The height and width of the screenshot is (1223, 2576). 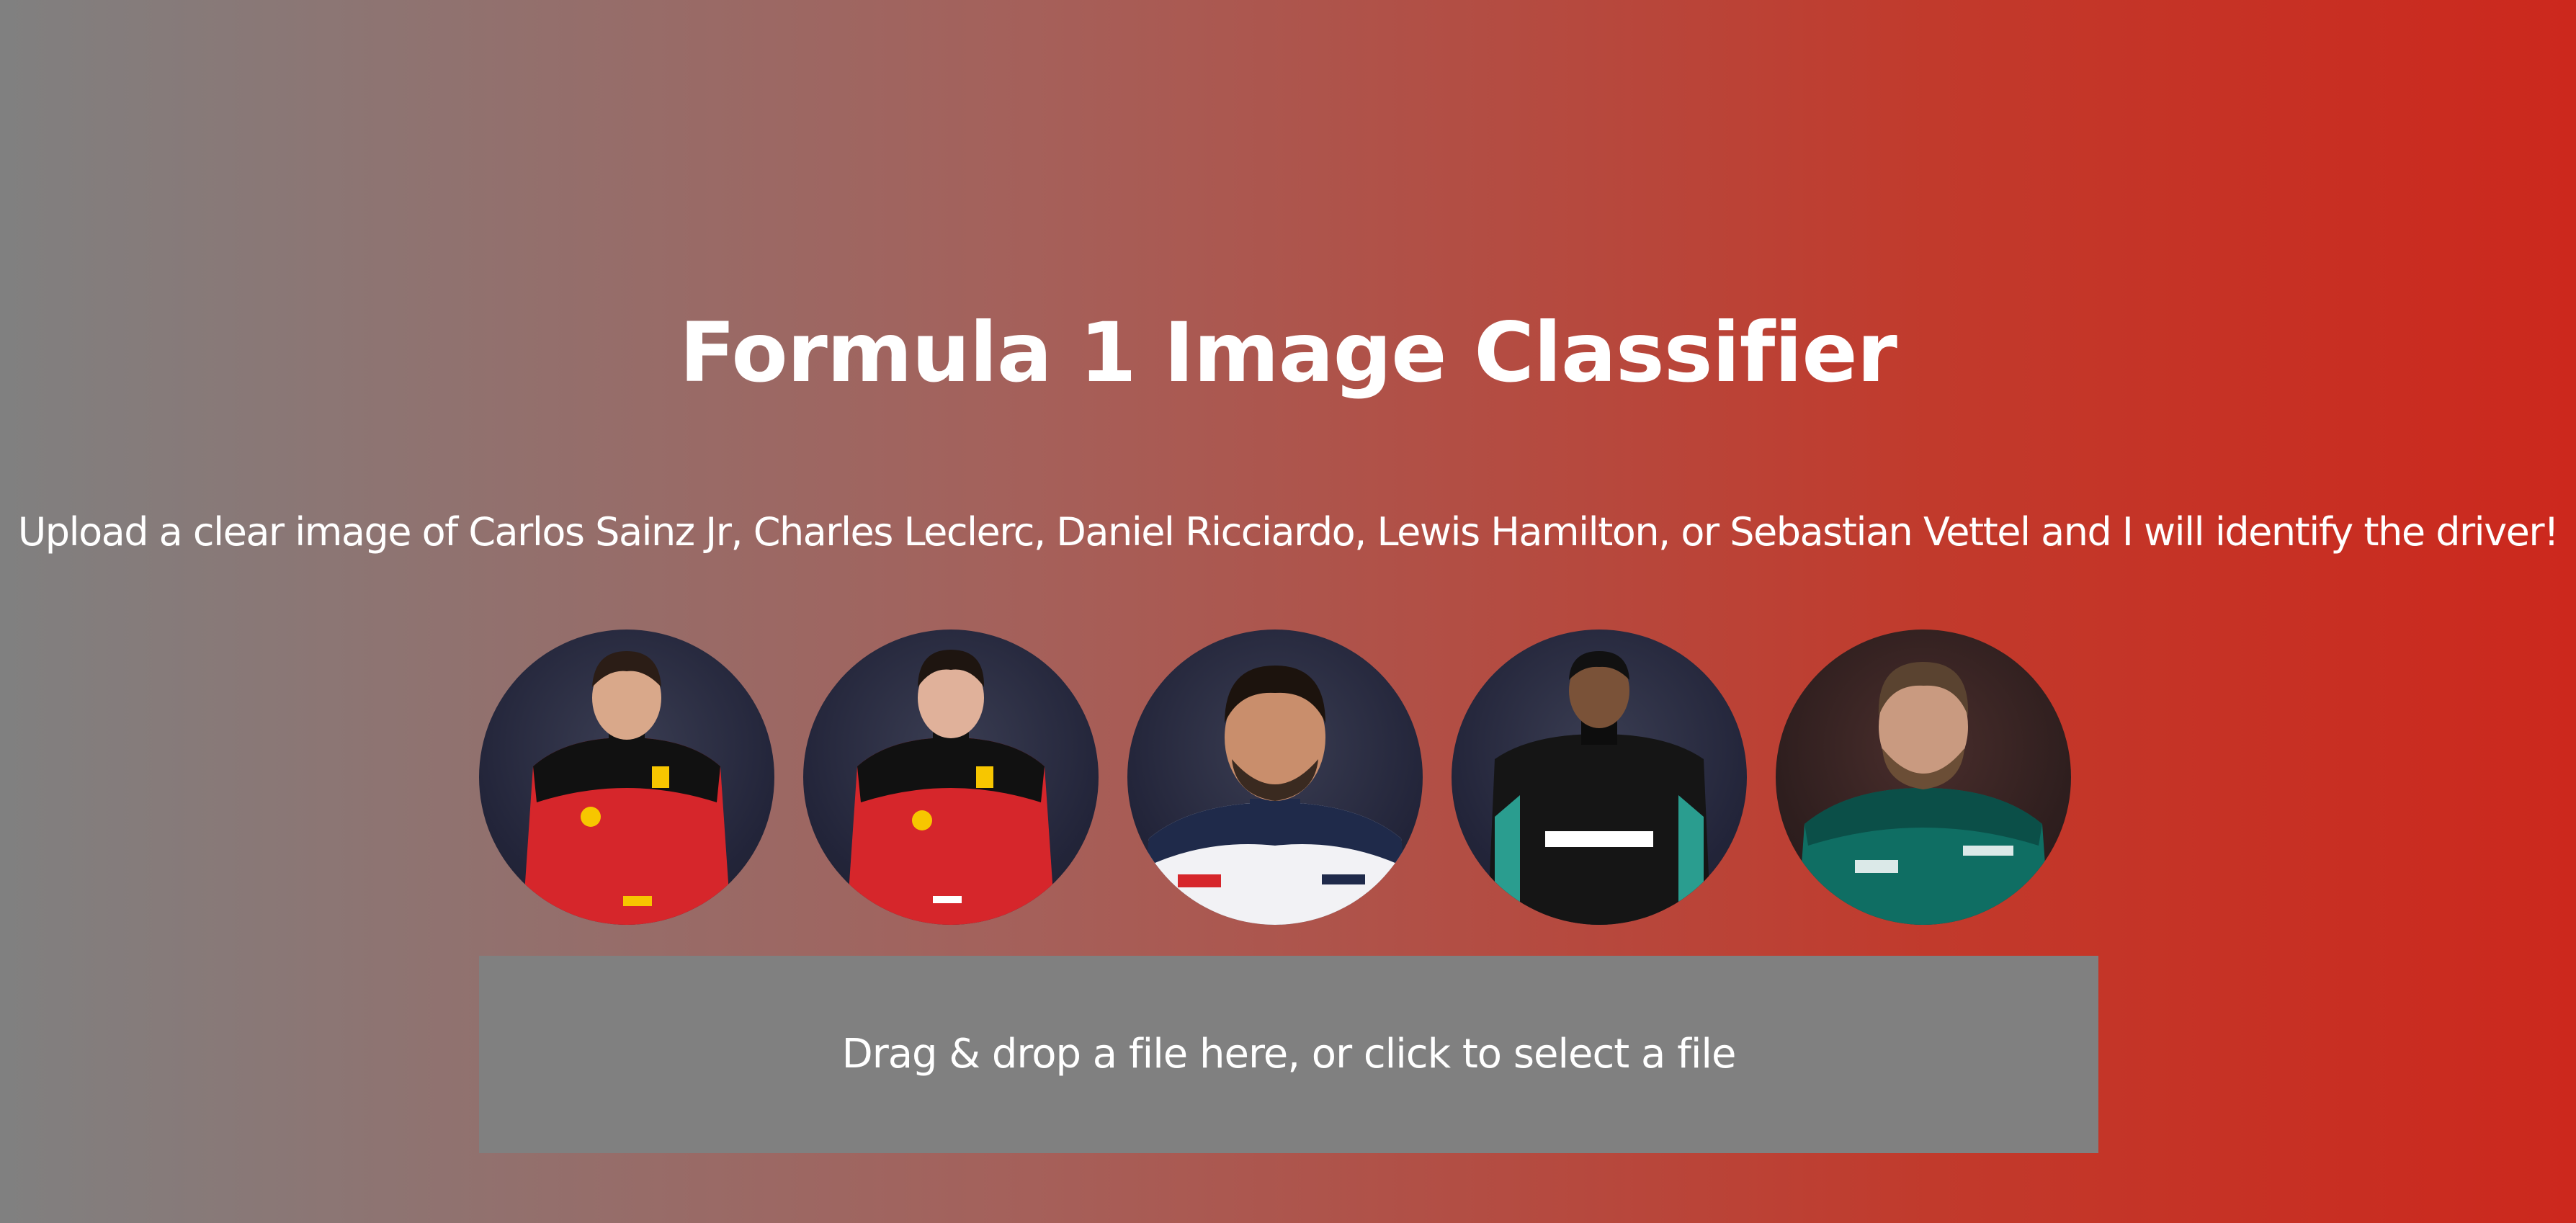 I want to click on driver-portrait-ricciardo, so click(x=1275, y=795).